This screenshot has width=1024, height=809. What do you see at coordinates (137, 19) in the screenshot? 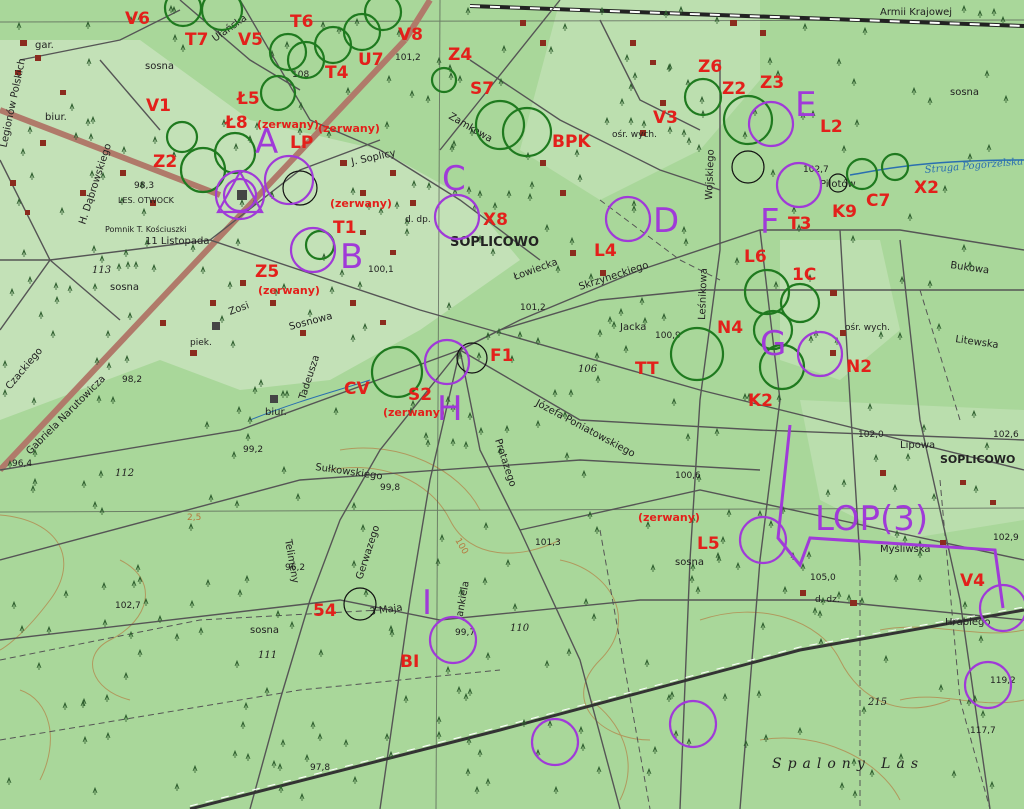
I see `checkpoint-label: V6` at bounding box center [137, 19].